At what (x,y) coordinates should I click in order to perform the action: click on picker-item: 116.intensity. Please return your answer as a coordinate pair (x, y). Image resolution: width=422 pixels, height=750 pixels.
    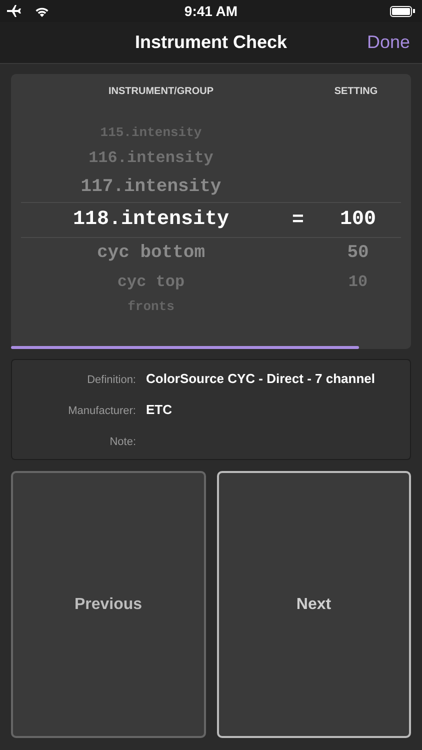
    Looking at the image, I should click on (151, 158).